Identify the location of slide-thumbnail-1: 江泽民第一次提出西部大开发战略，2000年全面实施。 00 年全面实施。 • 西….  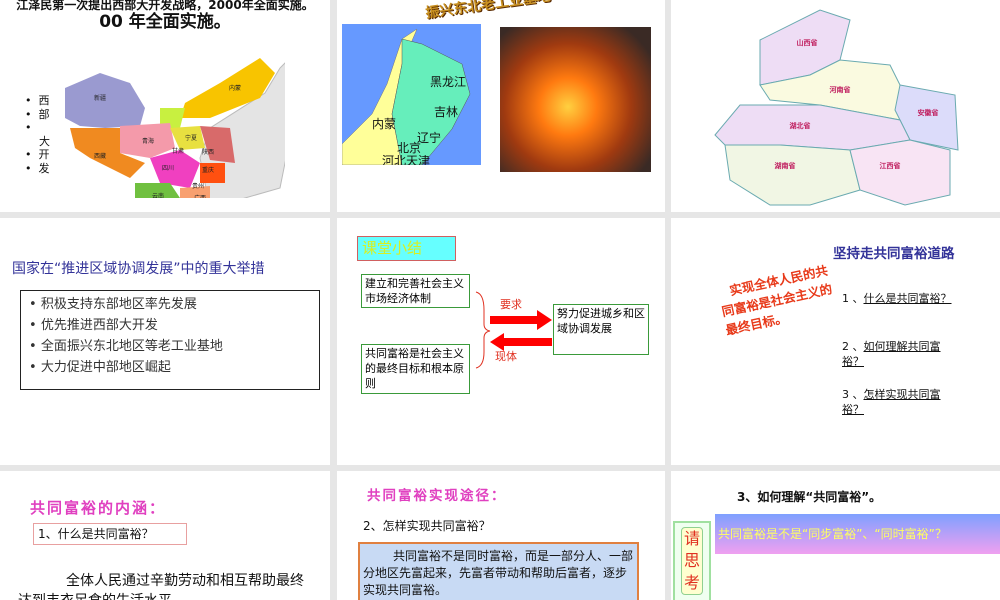
(165, 106).